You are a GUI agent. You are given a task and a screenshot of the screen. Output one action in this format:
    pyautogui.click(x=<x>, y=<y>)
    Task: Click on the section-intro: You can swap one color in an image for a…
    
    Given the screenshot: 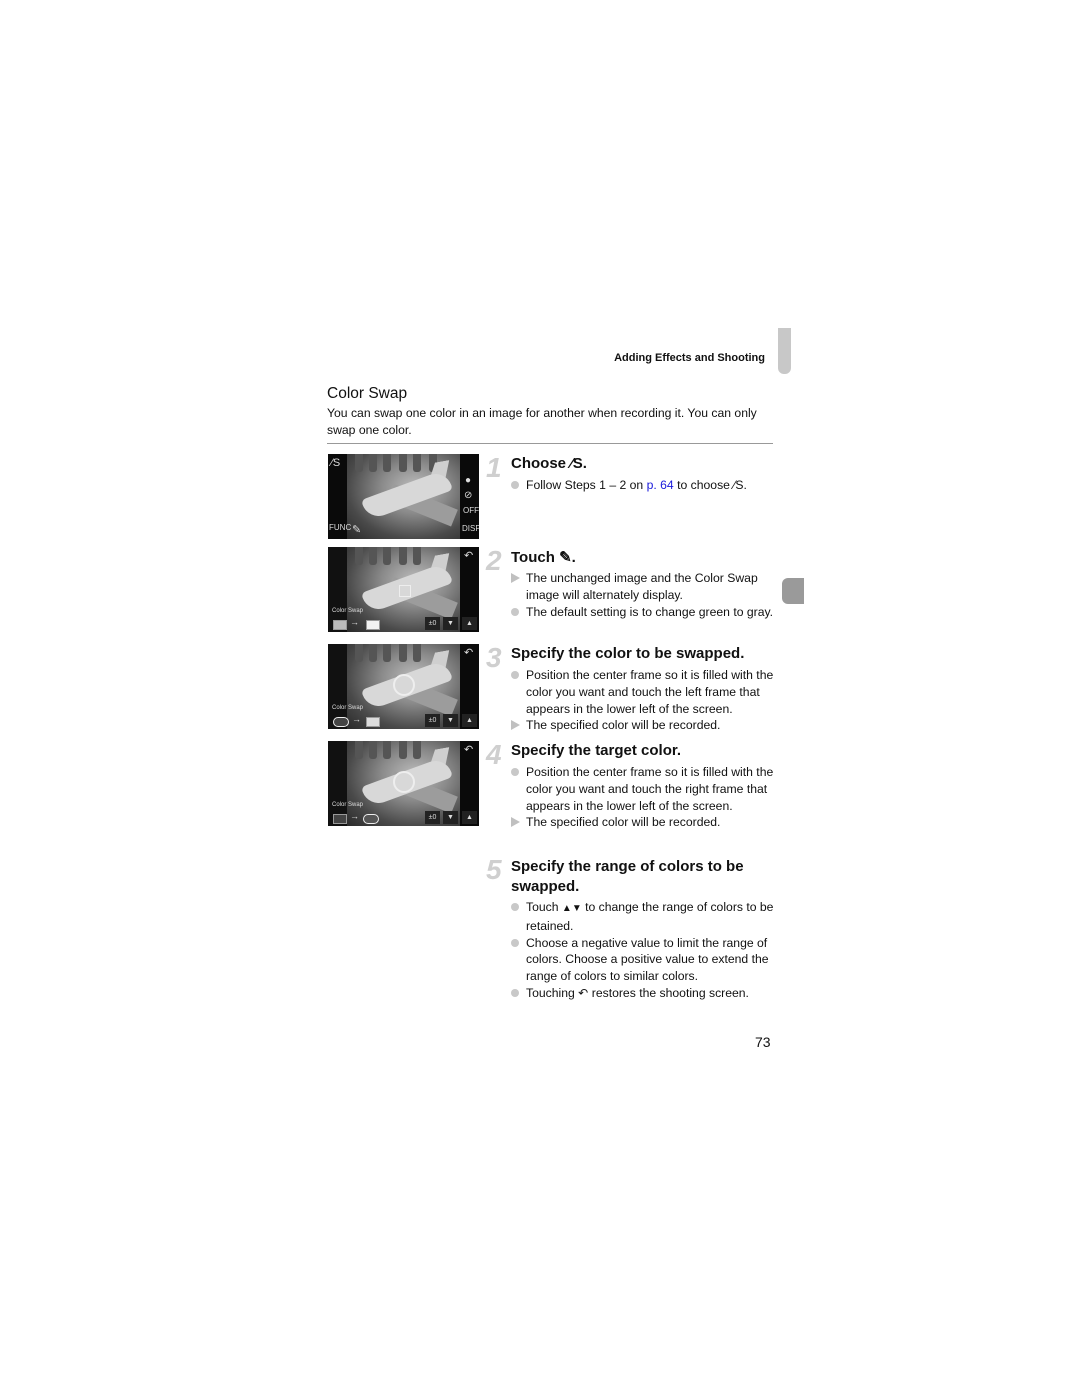 What is the action you would take?
    pyautogui.click(x=542, y=421)
    